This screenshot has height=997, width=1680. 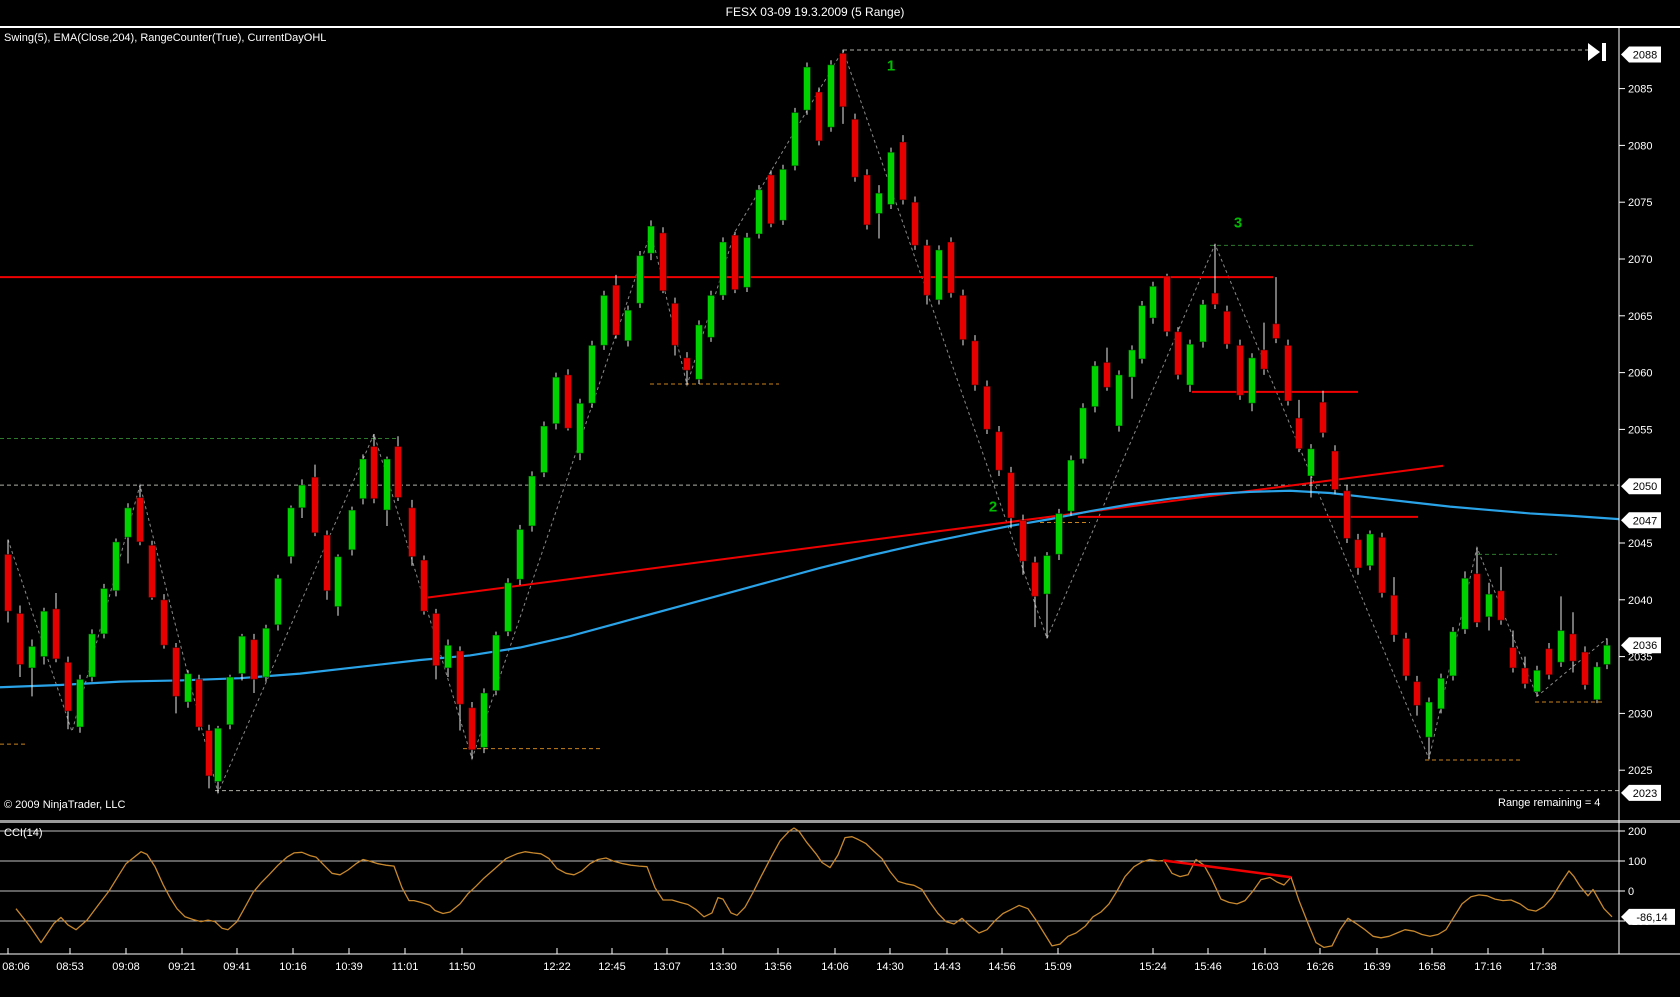 What do you see at coordinates (182, 967) in the screenshot?
I see `time-tick-label: 09:21` at bounding box center [182, 967].